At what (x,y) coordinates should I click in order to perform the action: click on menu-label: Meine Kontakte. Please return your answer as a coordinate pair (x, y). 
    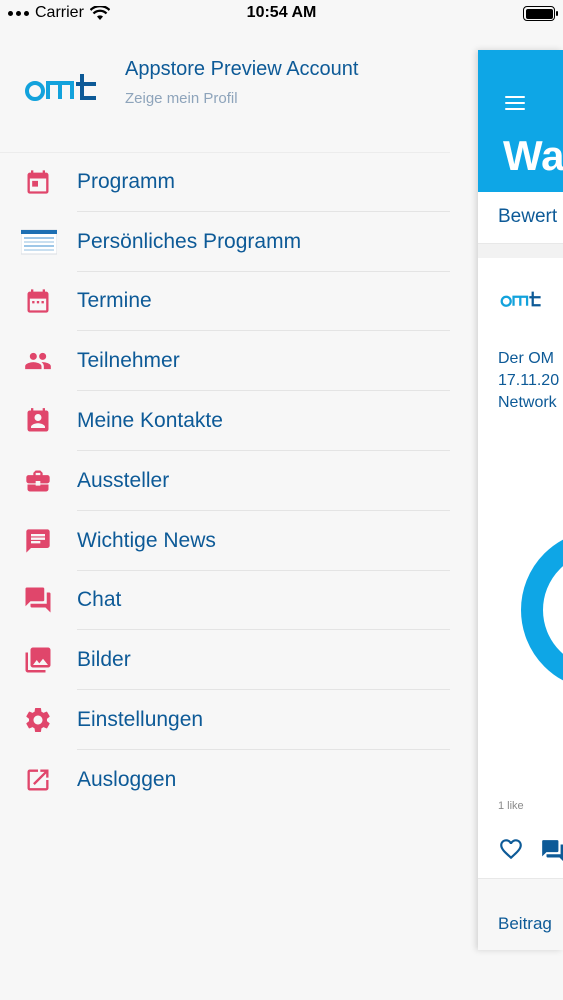
    Looking at the image, I should click on (150, 421).